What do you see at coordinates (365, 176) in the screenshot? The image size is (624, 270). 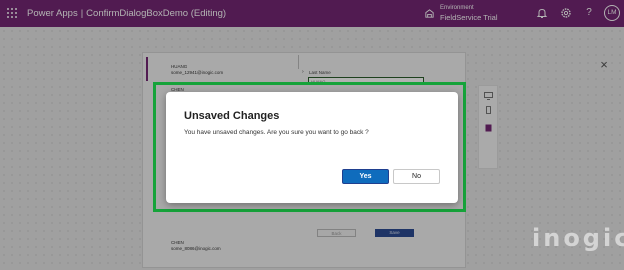 I see `yes-button: Yes` at bounding box center [365, 176].